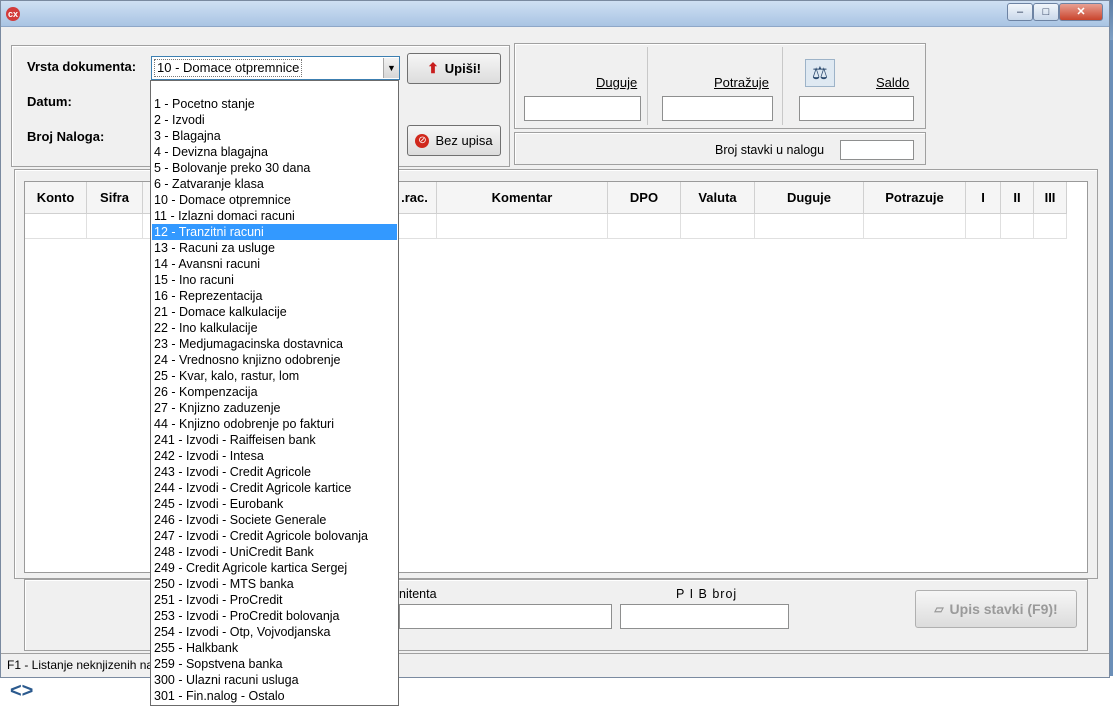  I want to click on debit-label: Duguje, so click(617, 82).